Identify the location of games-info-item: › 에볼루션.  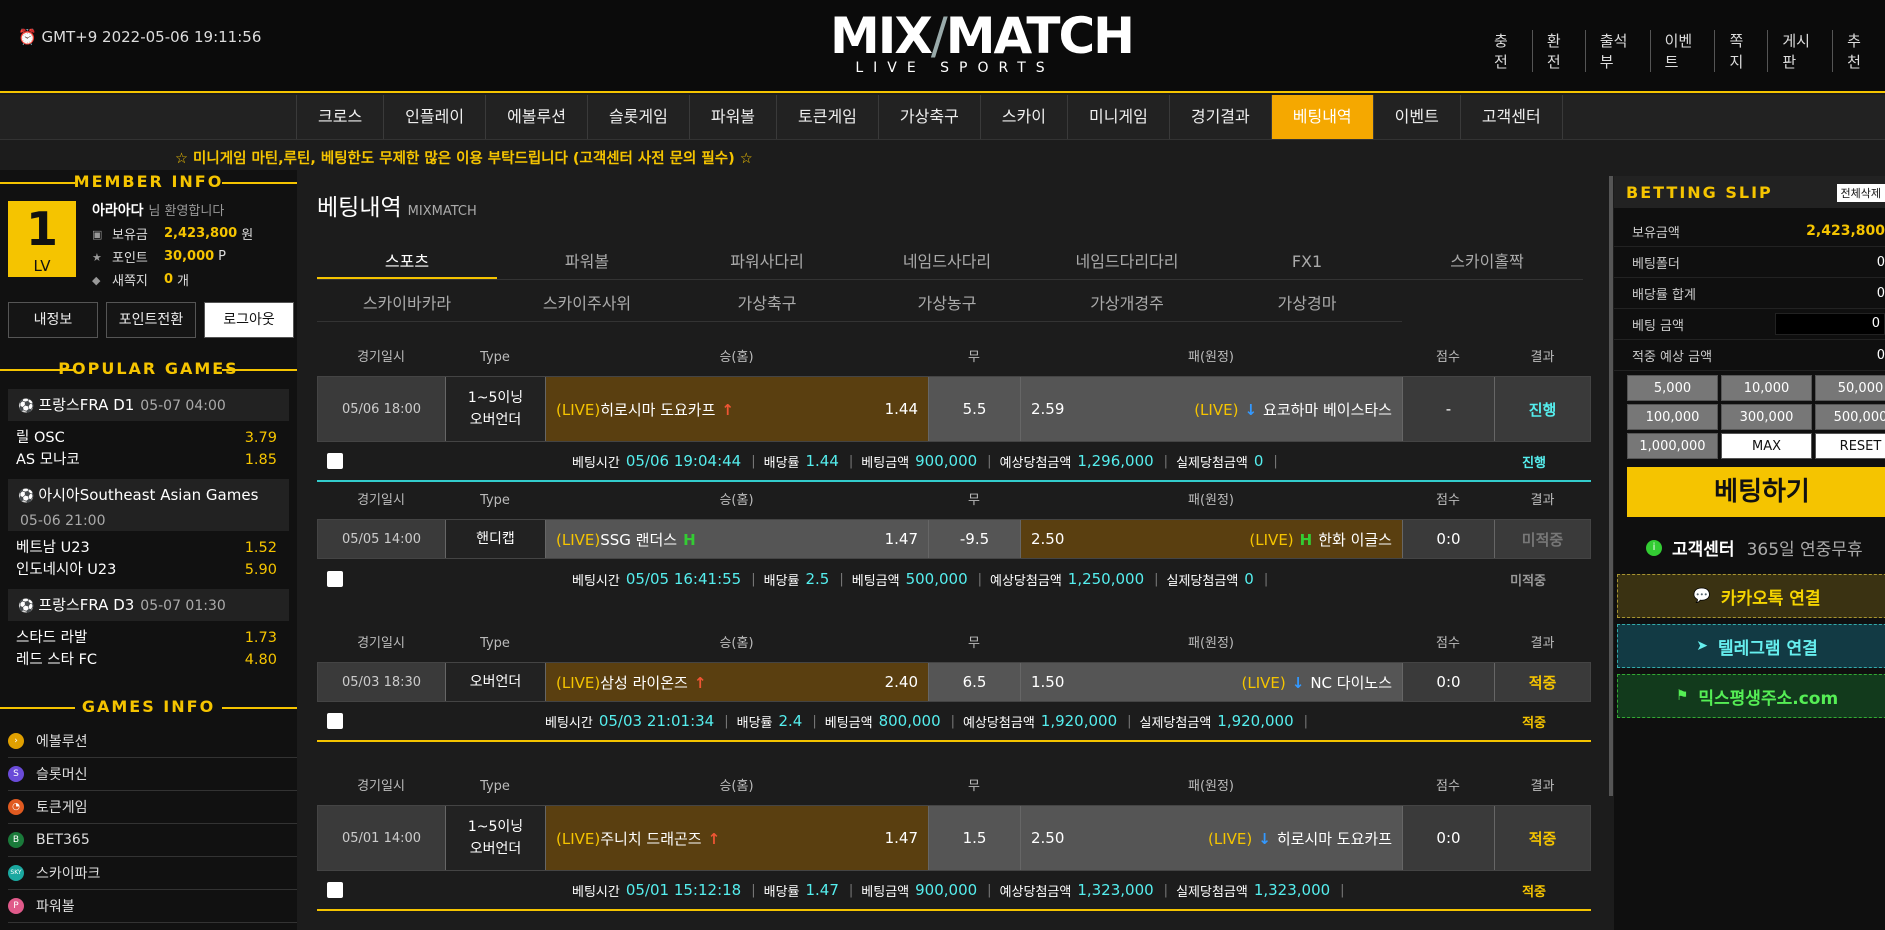
(152, 741).